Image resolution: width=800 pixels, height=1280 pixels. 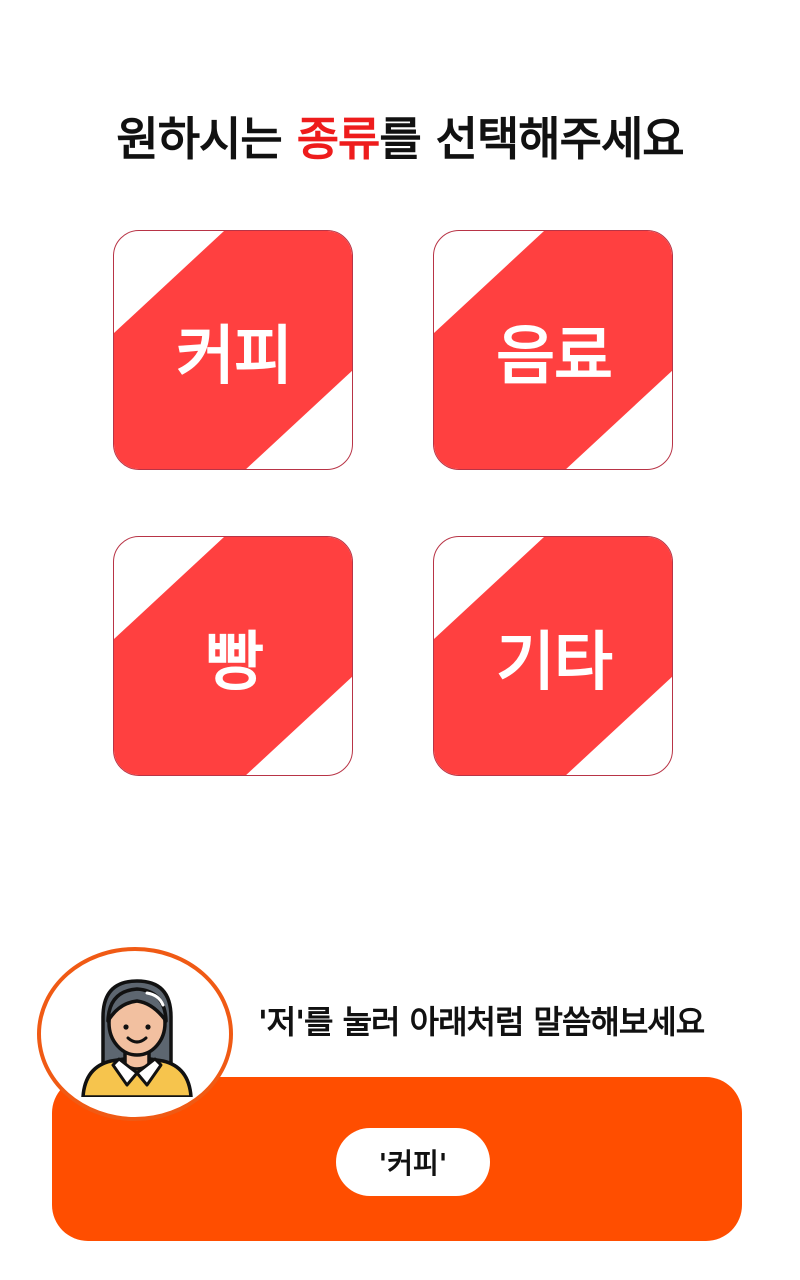 What do you see at coordinates (206, 139) in the screenshot?
I see `title-prefix: 원하시는` at bounding box center [206, 139].